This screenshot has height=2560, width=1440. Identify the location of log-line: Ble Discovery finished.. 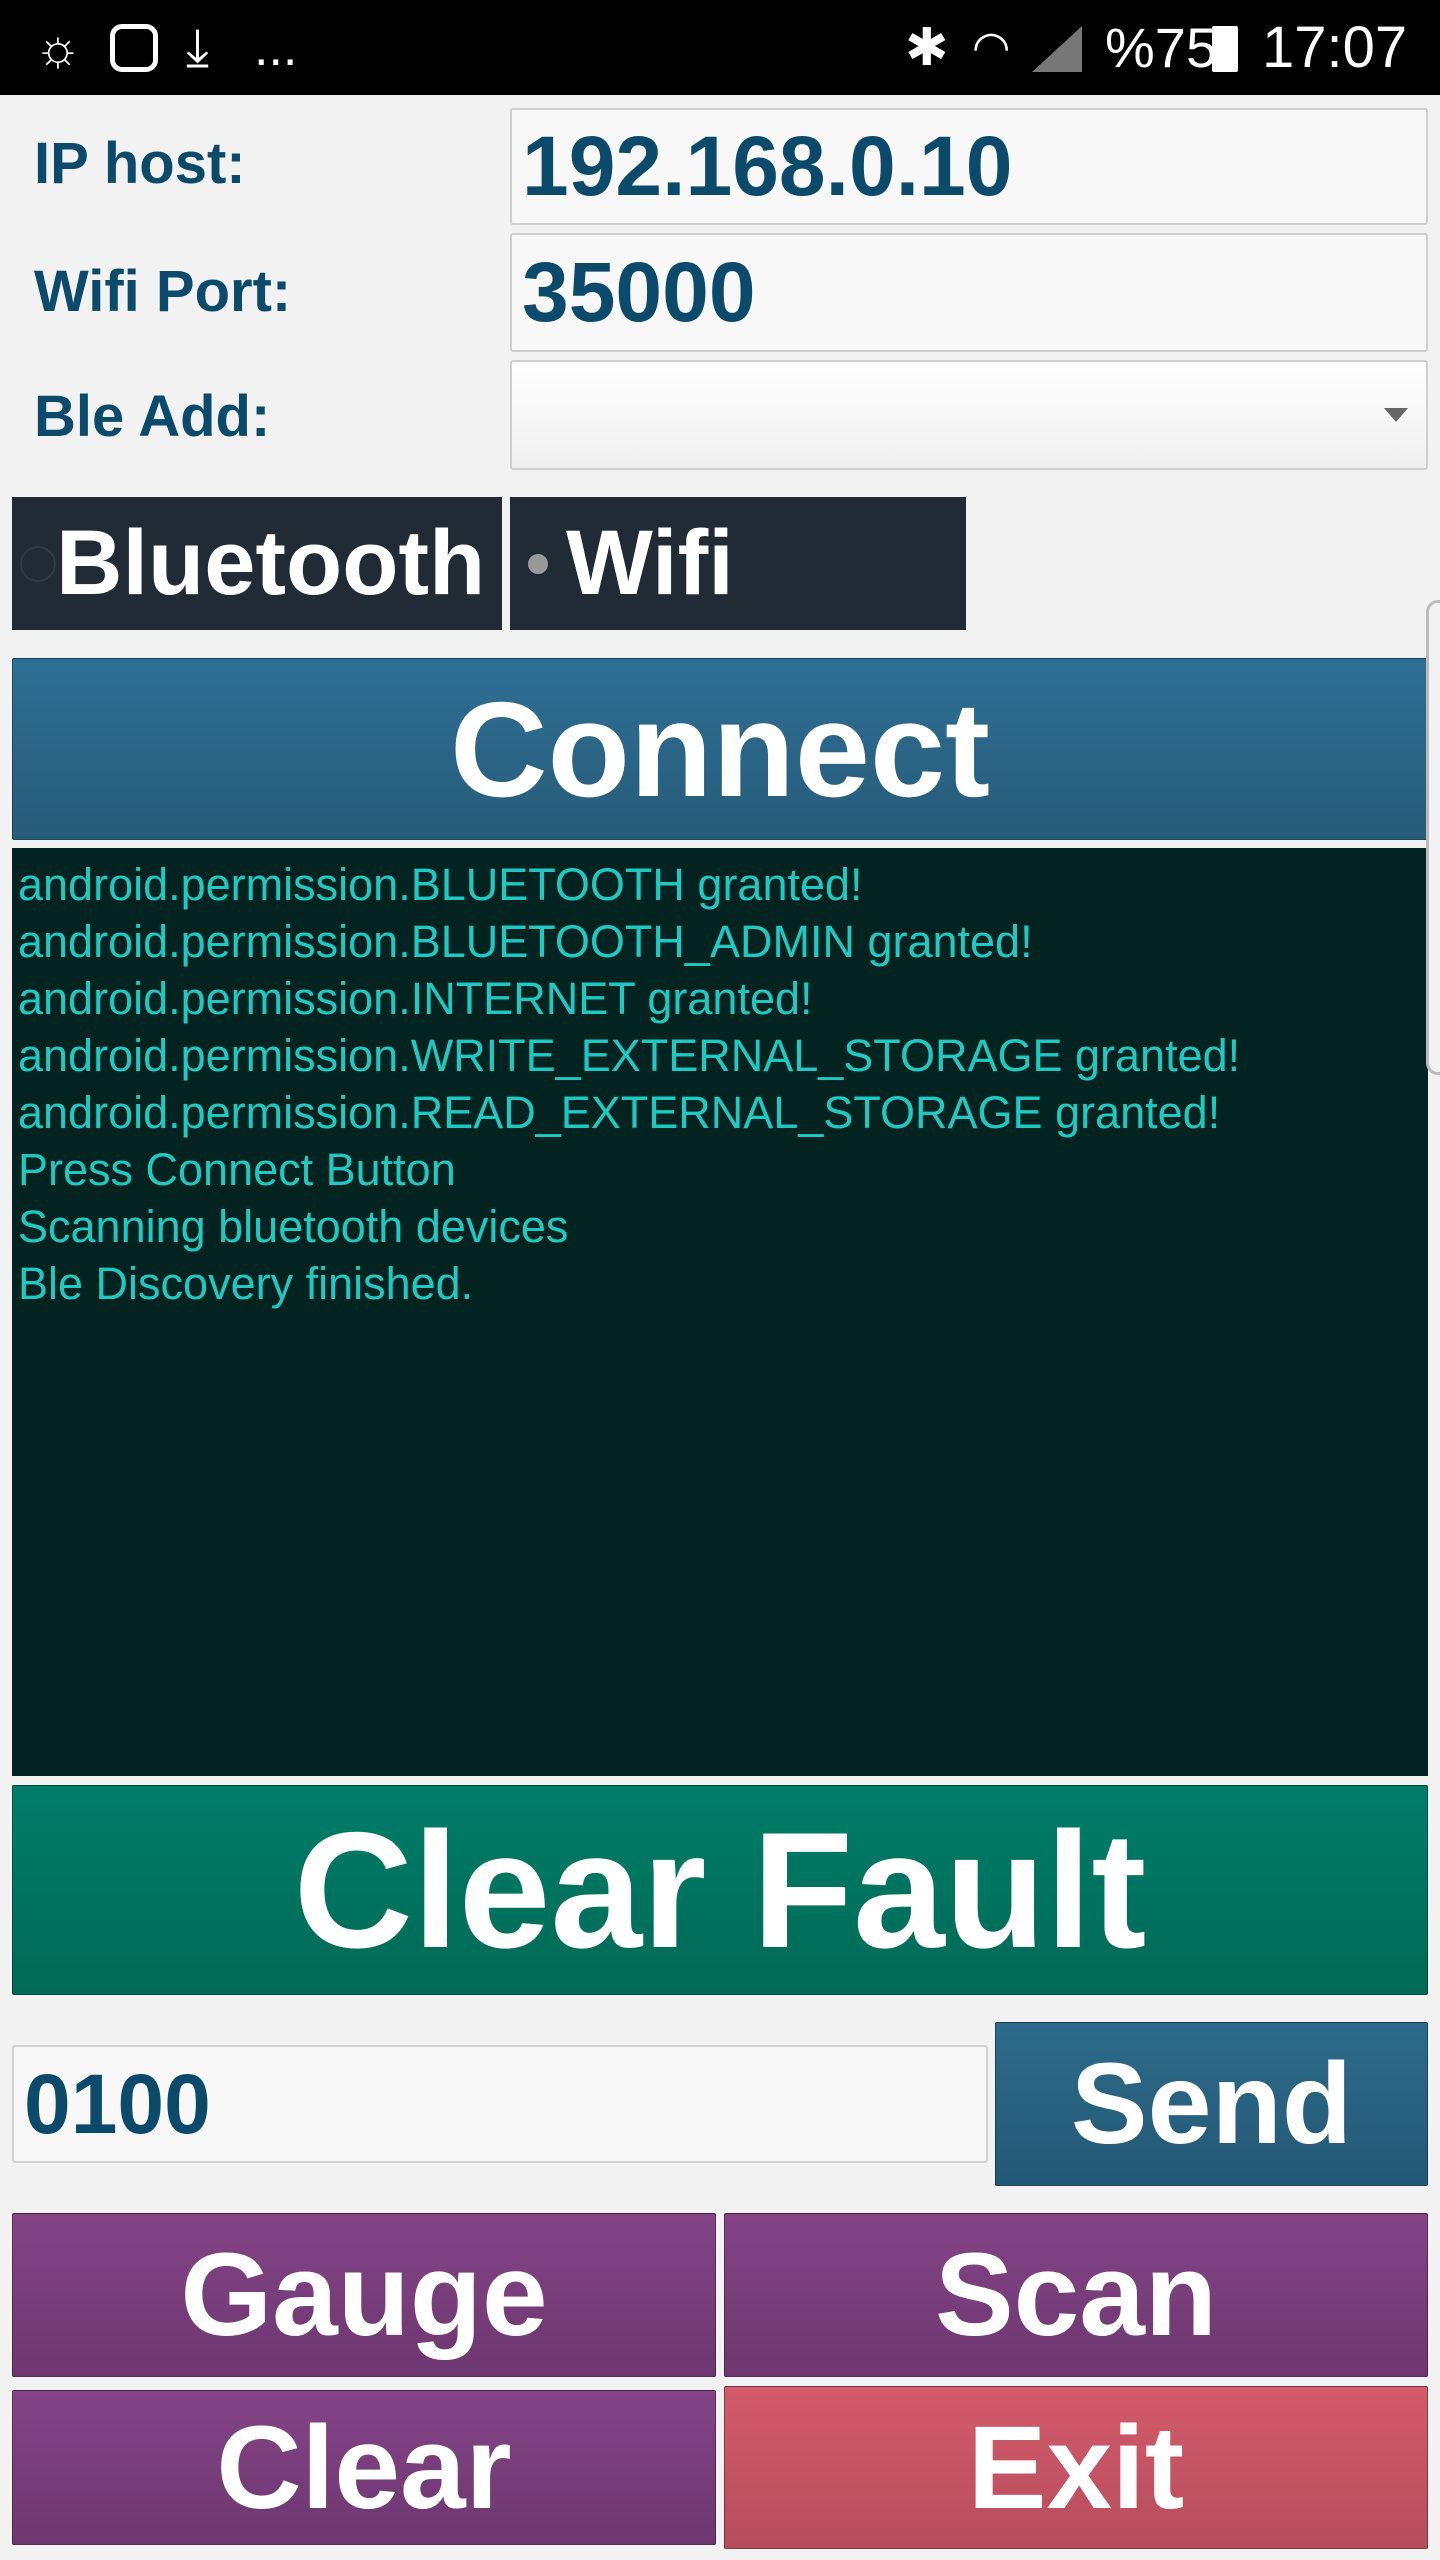
(246, 1283).